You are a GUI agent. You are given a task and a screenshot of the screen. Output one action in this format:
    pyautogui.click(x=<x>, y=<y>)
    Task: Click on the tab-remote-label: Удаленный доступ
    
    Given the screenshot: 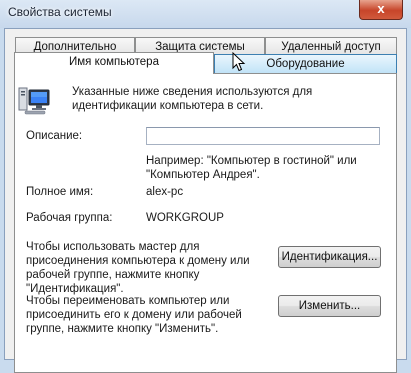 What is the action you would take?
    pyautogui.click(x=331, y=47)
    